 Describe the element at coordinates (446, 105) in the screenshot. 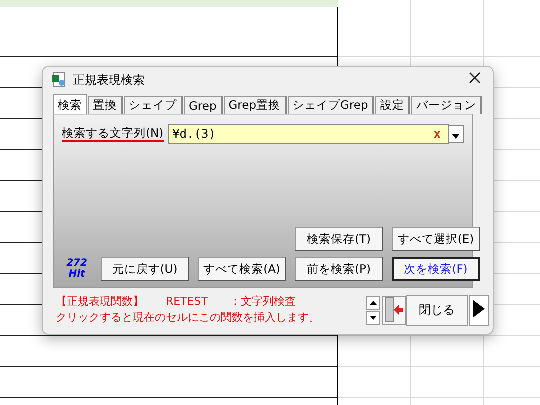

I see `tab: バージョン` at that location.